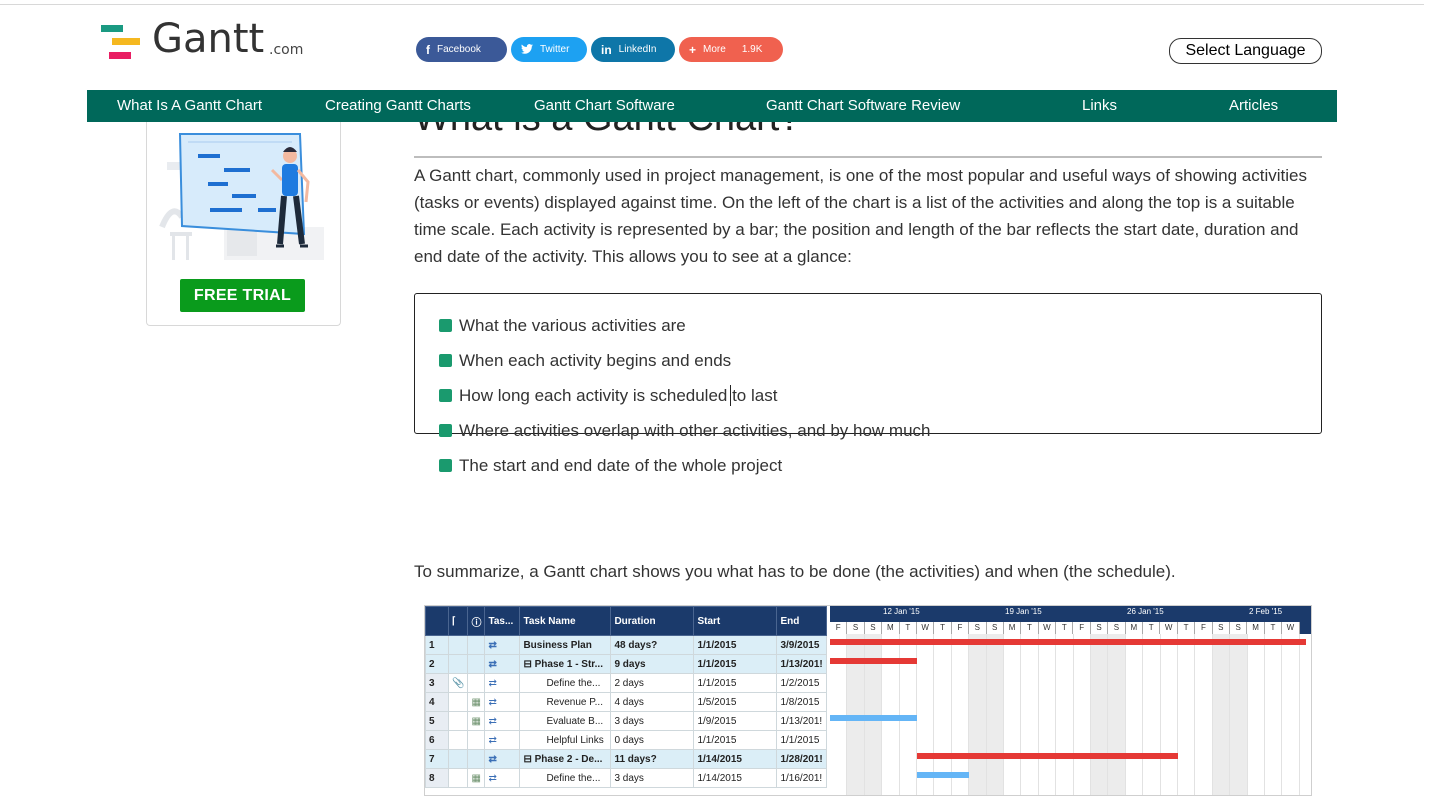  I want to click on twitter-icon, so click(527, 50).